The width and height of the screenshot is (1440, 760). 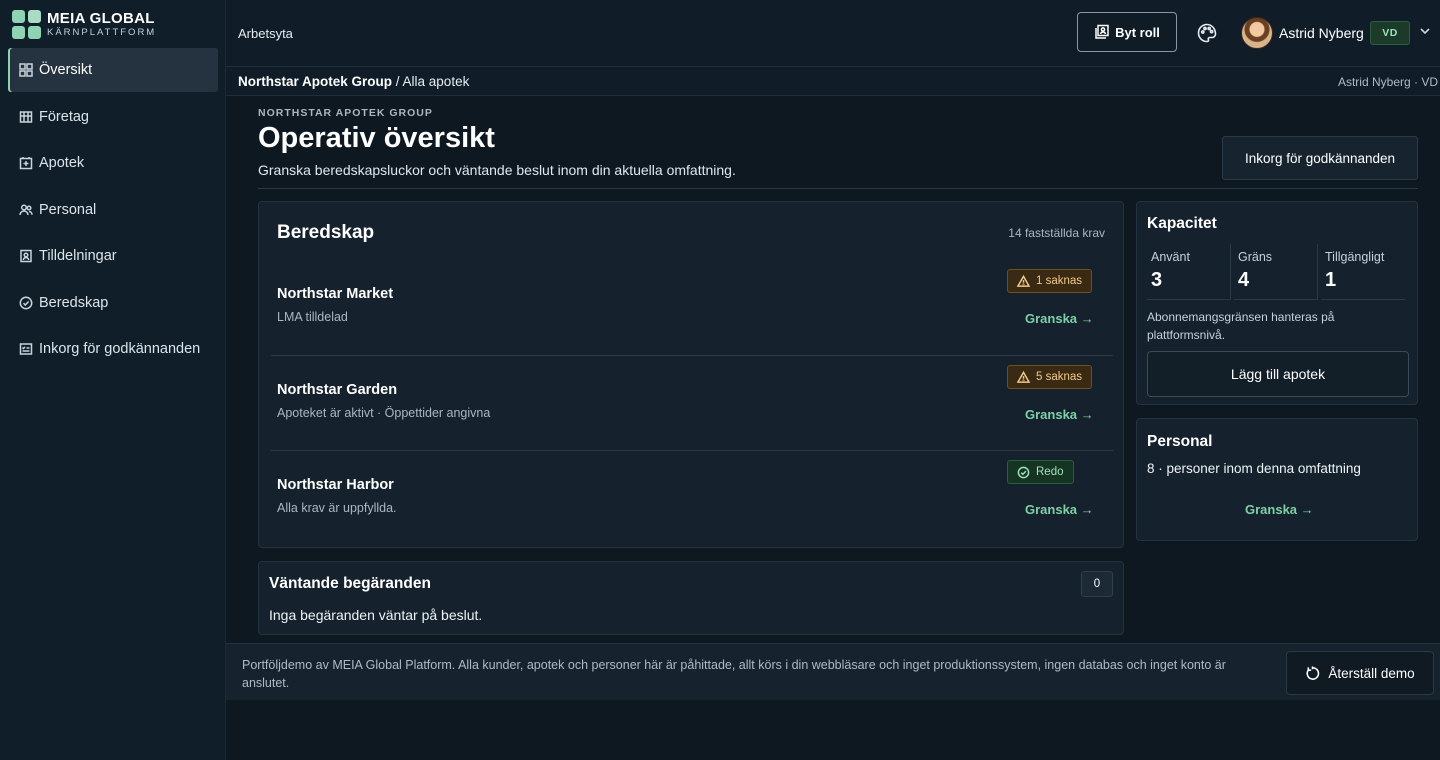 What do you see at coordinates (26, 256) in the screenshot?
I see `badge-icon` at bounding box center [26, 256].